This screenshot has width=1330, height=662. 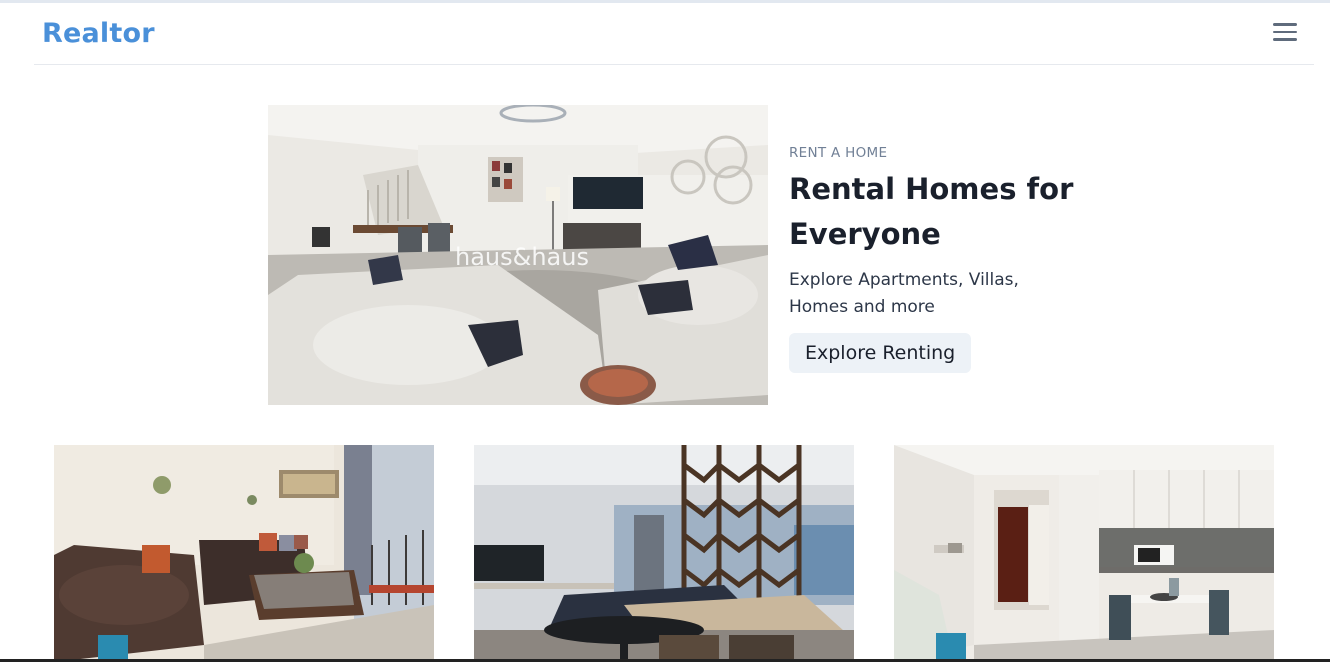 What do you see at coordinates (674, 34) in the screenshot?
I see `navbar: Realtor` at bounding box center [674, 34].